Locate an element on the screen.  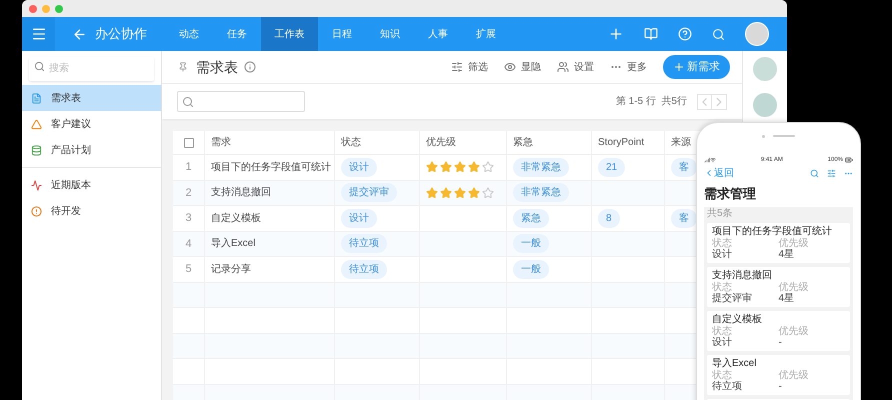
toolbar-action: 设置 is located at coordinates (575, 67).